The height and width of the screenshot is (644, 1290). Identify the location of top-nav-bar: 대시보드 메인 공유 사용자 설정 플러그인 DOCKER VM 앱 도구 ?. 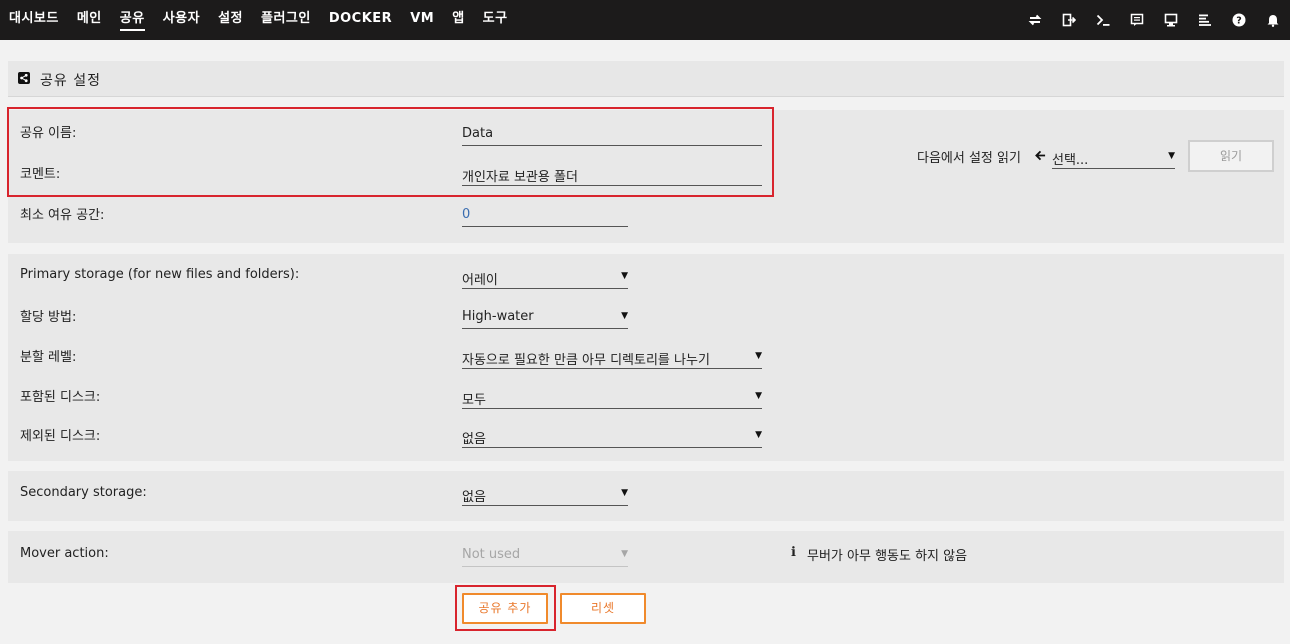
(645, 20).